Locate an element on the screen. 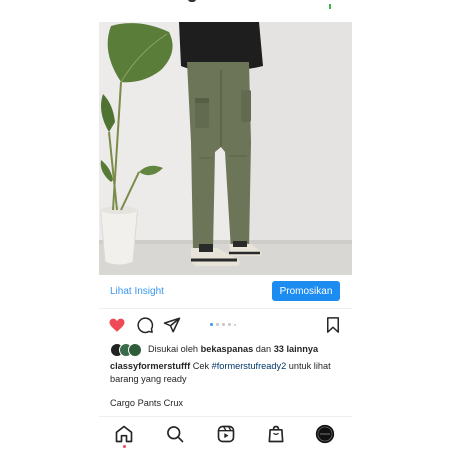 This screenshot has width=450, height=450. view-insights-link: Lihat Insight is located at coordinates (137, 291).